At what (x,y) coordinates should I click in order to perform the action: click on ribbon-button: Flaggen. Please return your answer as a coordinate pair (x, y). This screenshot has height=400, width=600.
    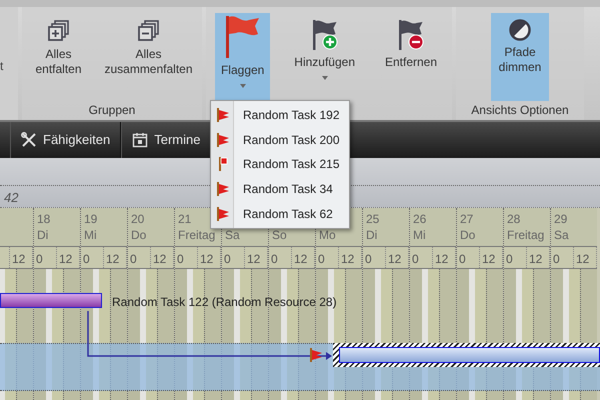
    Looking at the image, I should click on (242, 57).